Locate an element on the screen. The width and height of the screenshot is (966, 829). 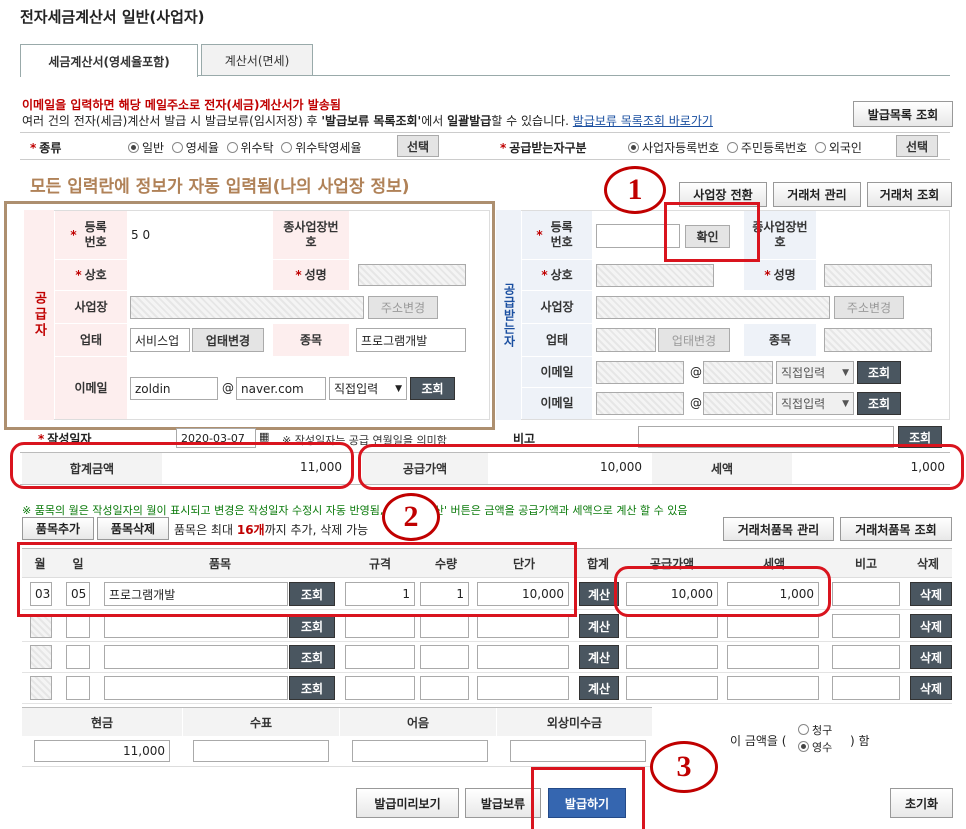
radio-bizno-icon is located at coordinates (633, 147).